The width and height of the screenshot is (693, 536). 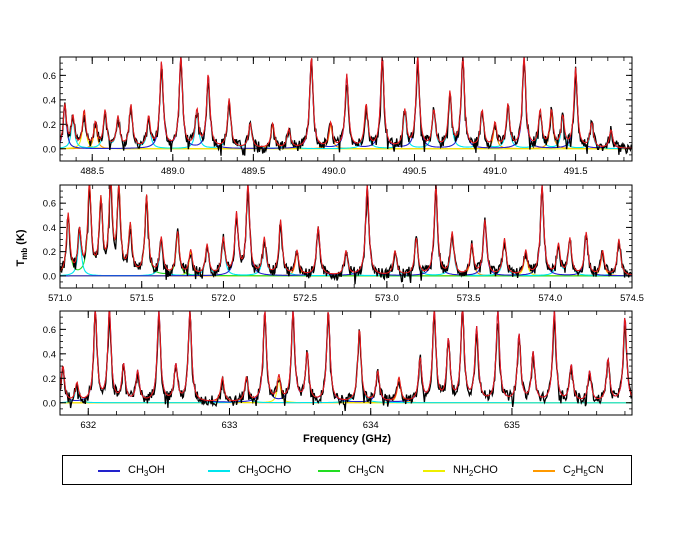 What do you see at coordinates (88, 425) in the screenshot?
I see `x-tick-label: 632` at bounding box center [88, 425].